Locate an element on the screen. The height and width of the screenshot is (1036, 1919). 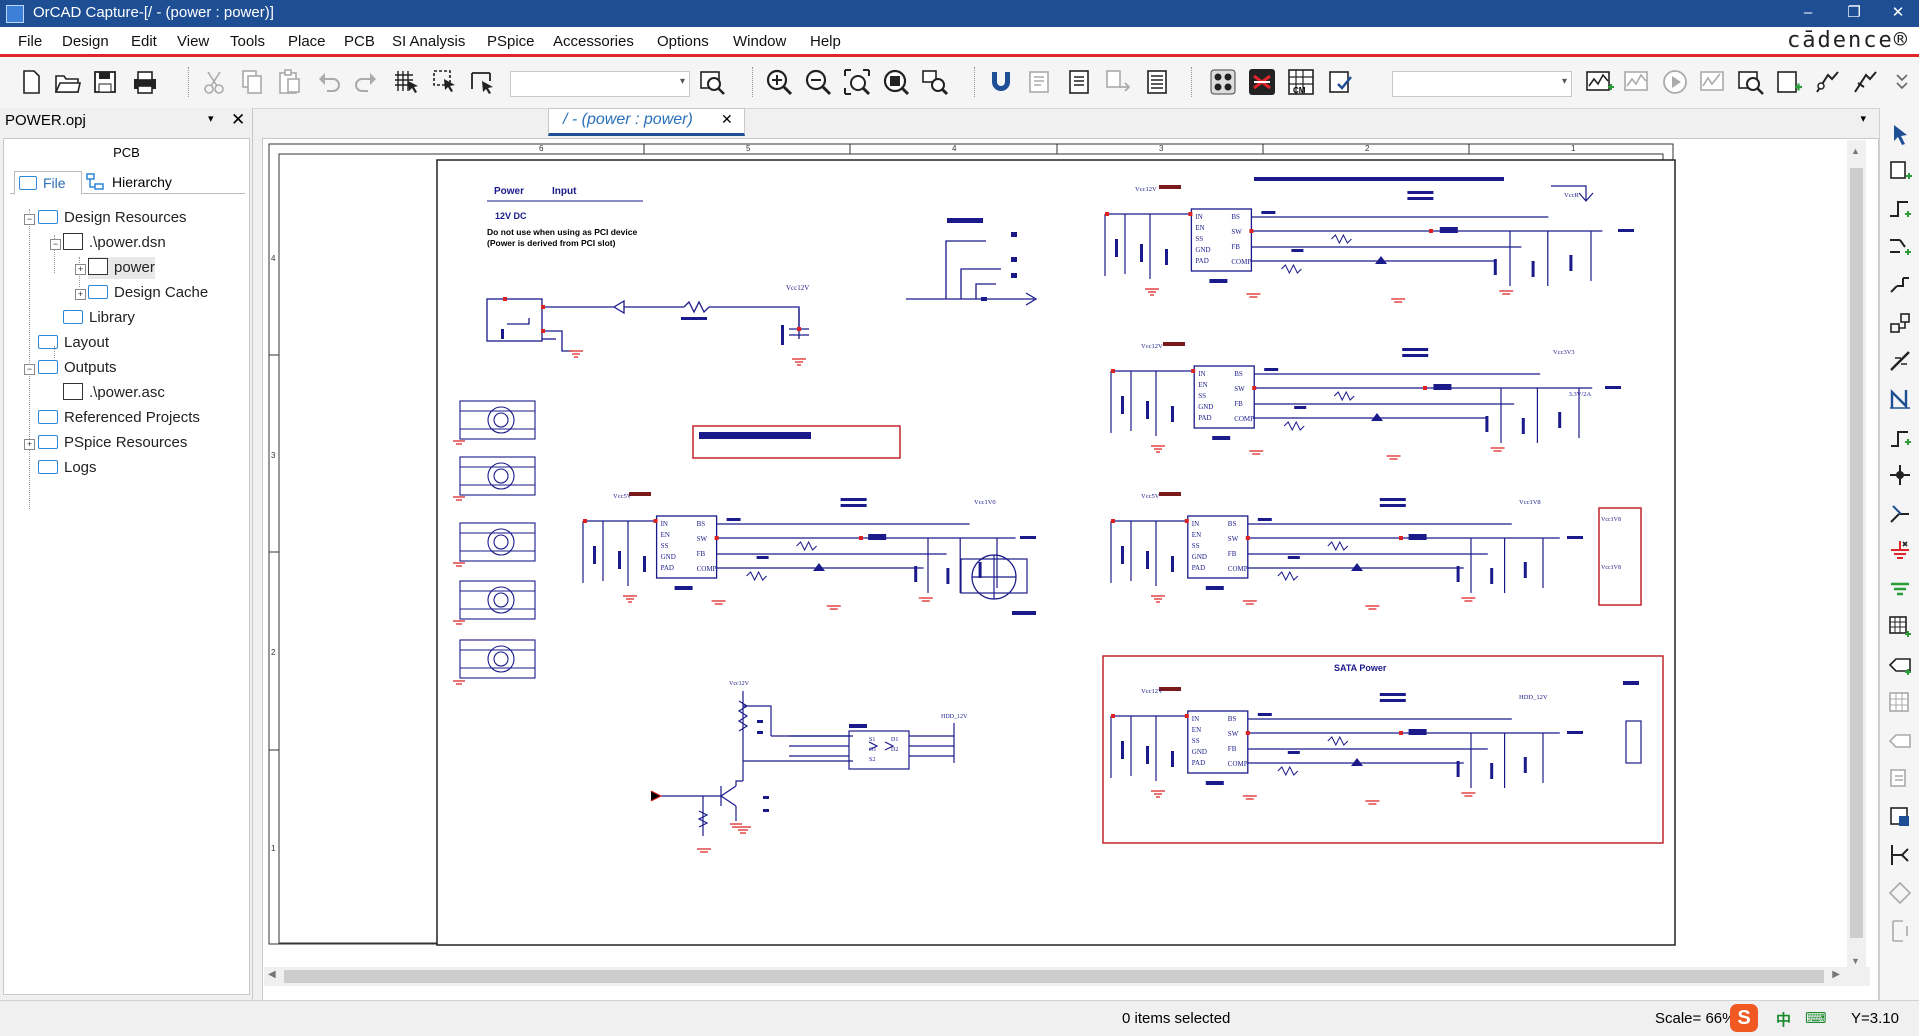
current-marker-icon is located at coordinates (1865, 82).